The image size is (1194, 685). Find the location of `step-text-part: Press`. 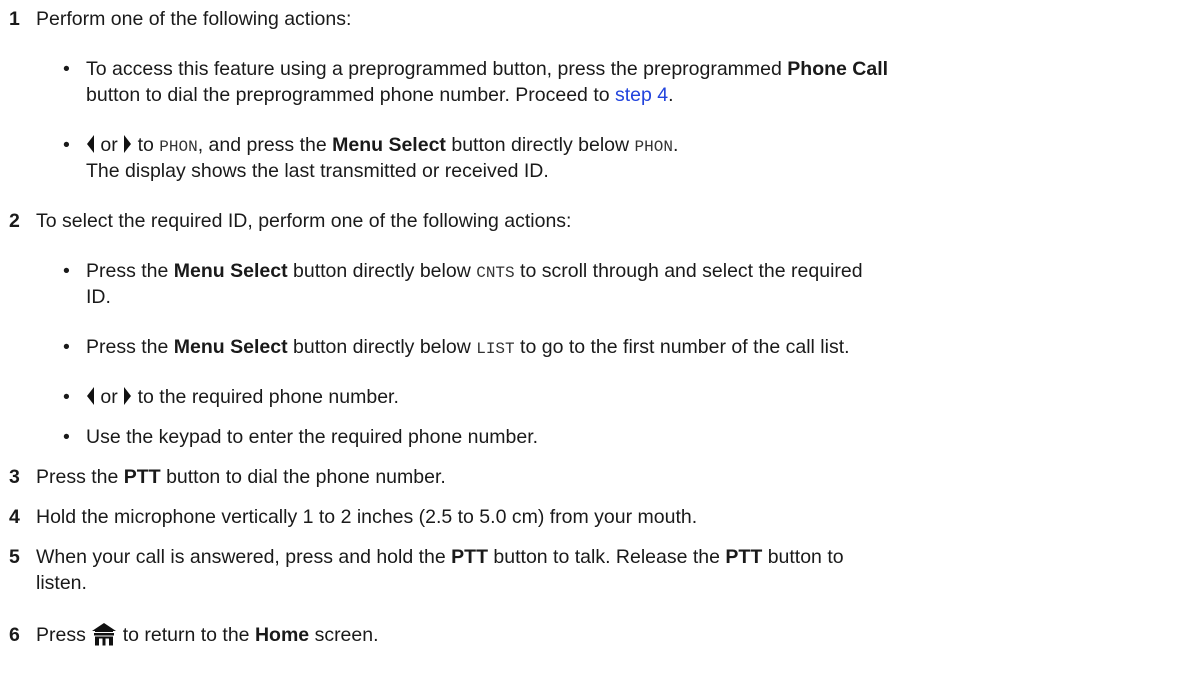

step-text-part: Press is located at coordinates (61, 635).